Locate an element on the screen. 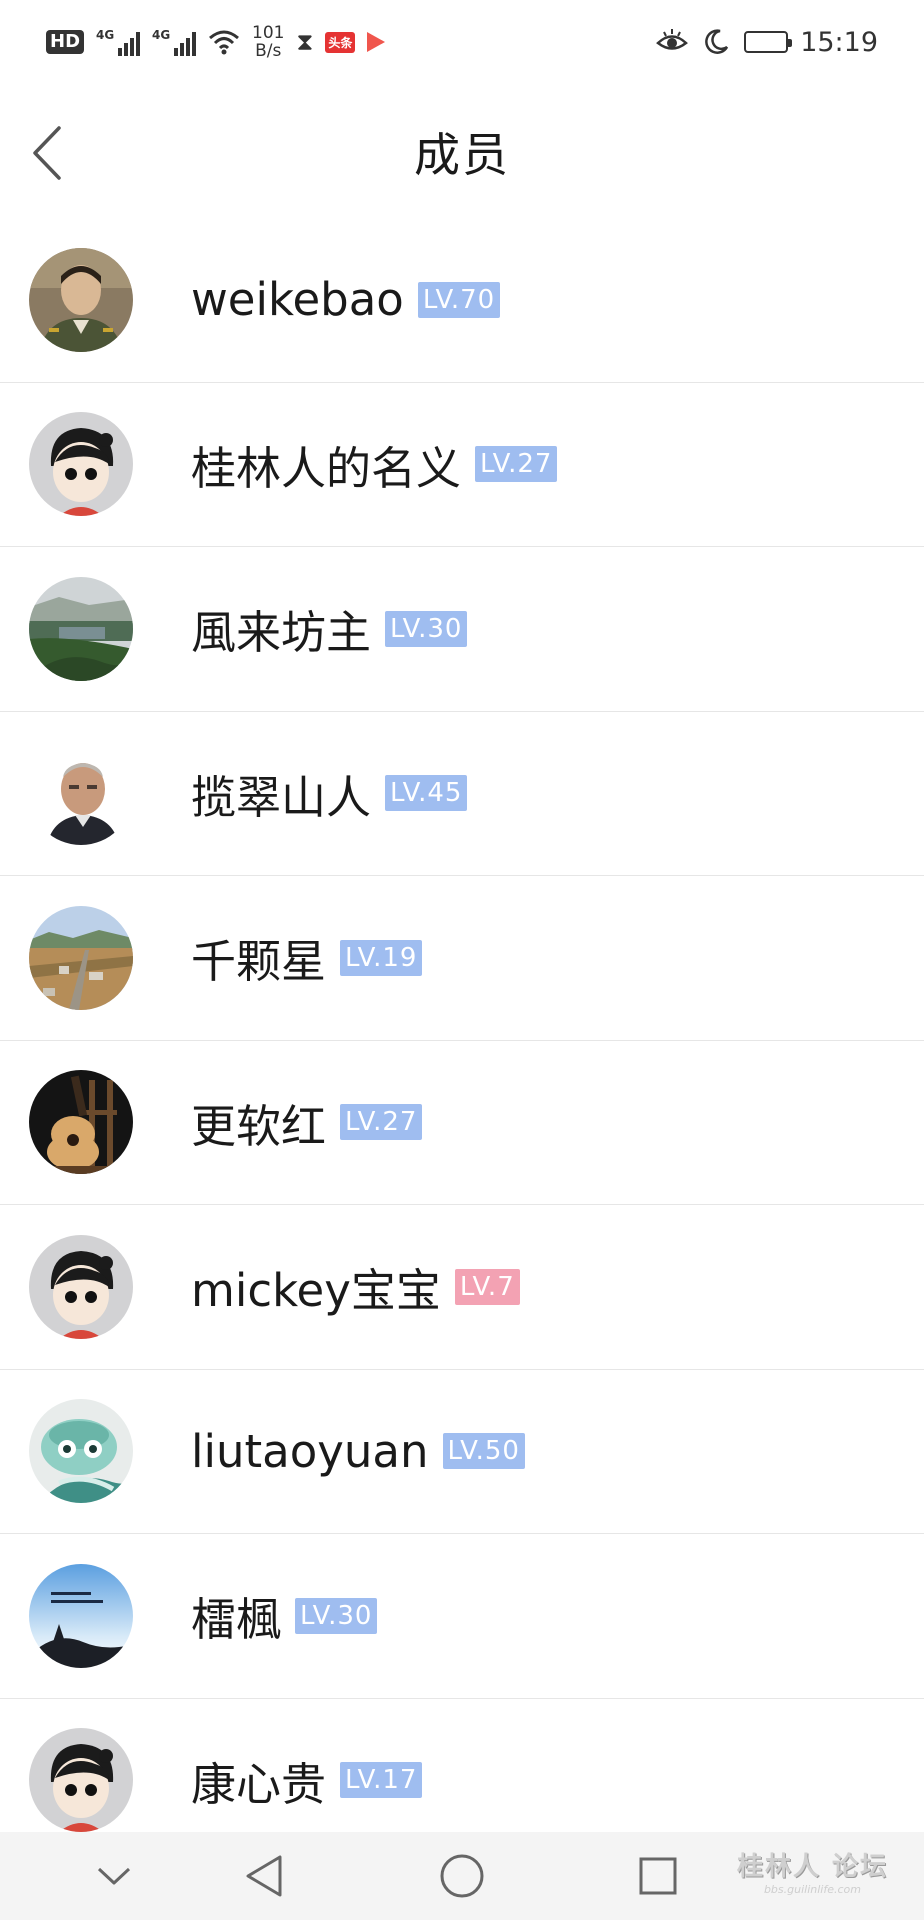  list-item: 揽翠山人 LV.45 is located at coordinates (462, 794).